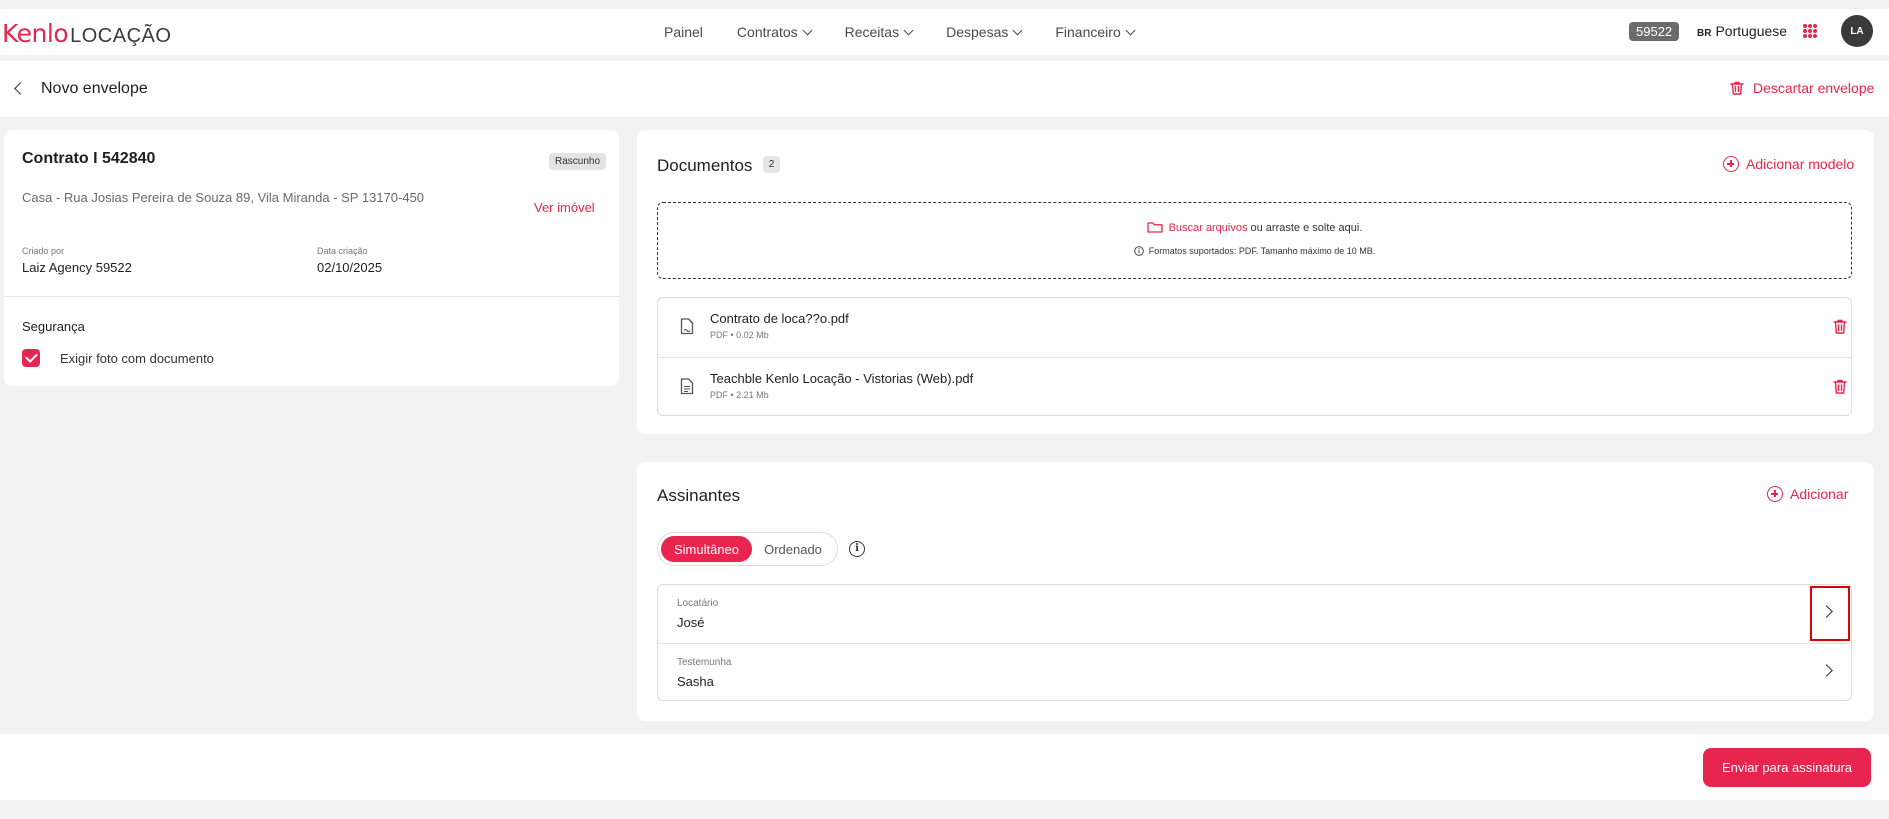  I want to click on dropzone-text-line: Buscar arquivos ou arraste e solte aqui., so click(1254, 227).